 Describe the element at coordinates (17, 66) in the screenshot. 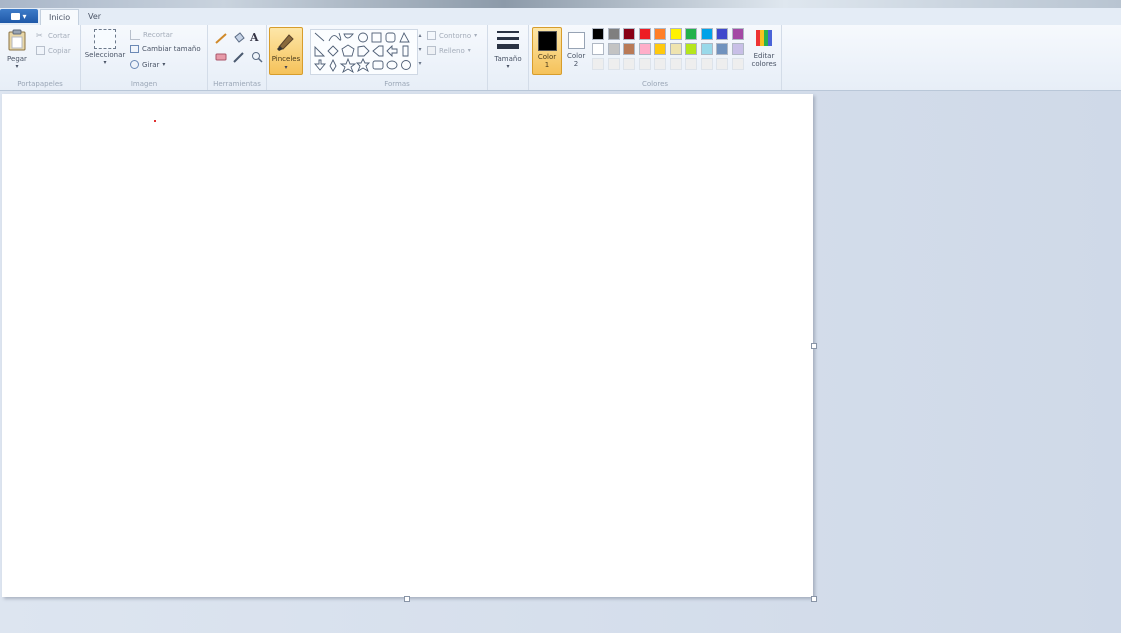

I see `paste-dropdown-icon: ▾` at that location.